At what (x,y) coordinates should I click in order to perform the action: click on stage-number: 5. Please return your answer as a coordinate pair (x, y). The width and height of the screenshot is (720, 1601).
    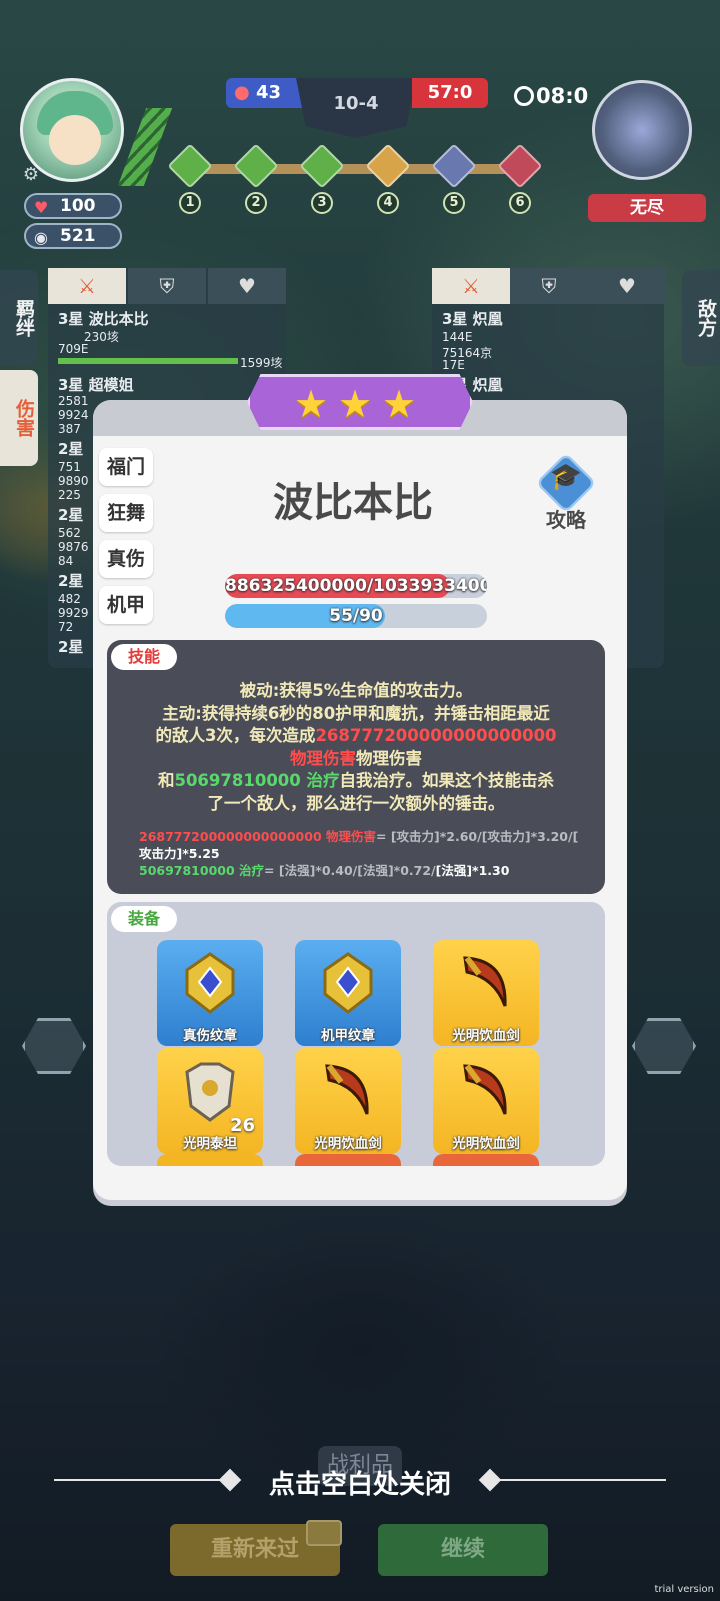
    Looking at the image, I should click on (454, 203).